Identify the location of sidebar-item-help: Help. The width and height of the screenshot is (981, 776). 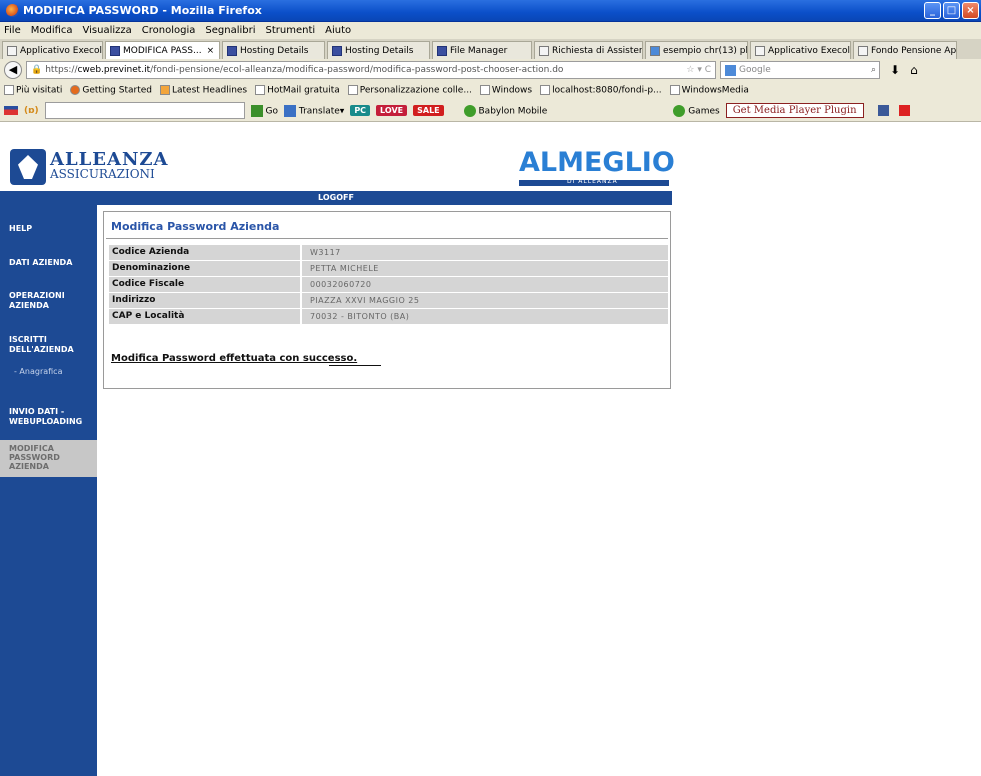
(48, 229).